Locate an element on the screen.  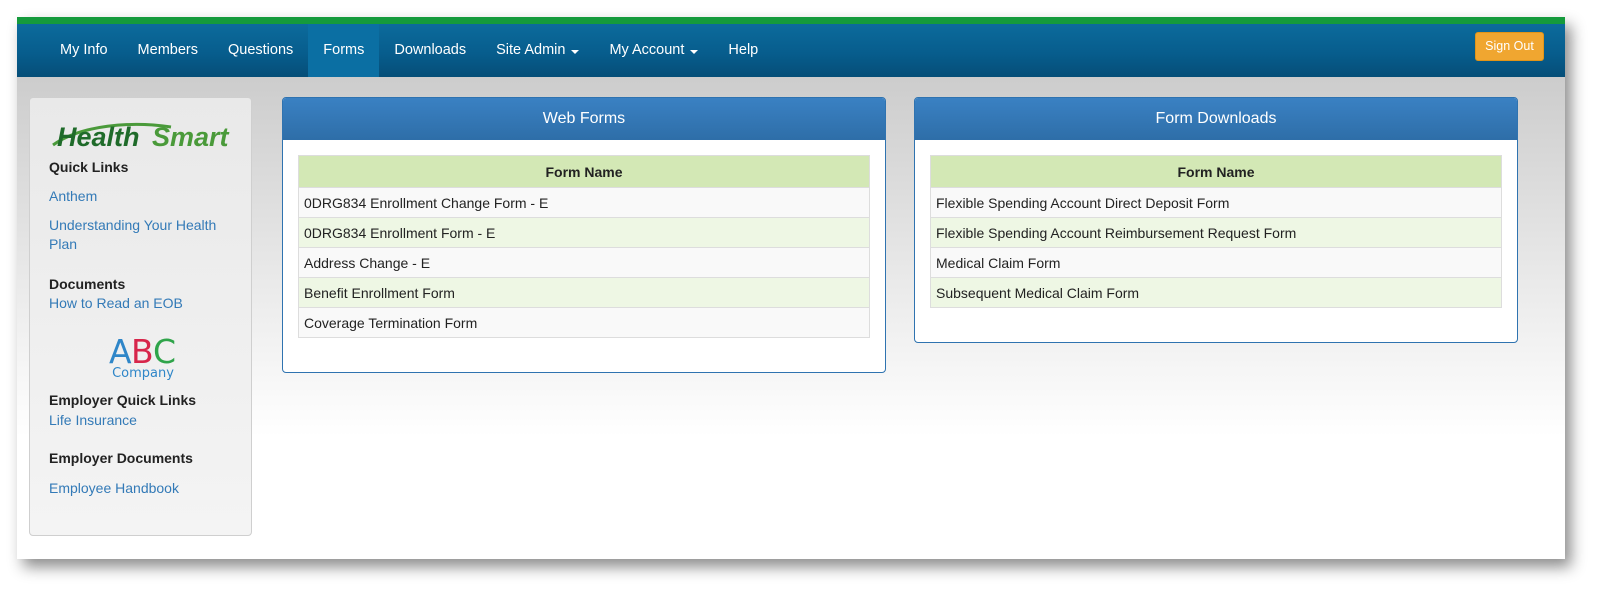
form-name-cell: Coverage Termination Form is located at coordinates (584, 322).